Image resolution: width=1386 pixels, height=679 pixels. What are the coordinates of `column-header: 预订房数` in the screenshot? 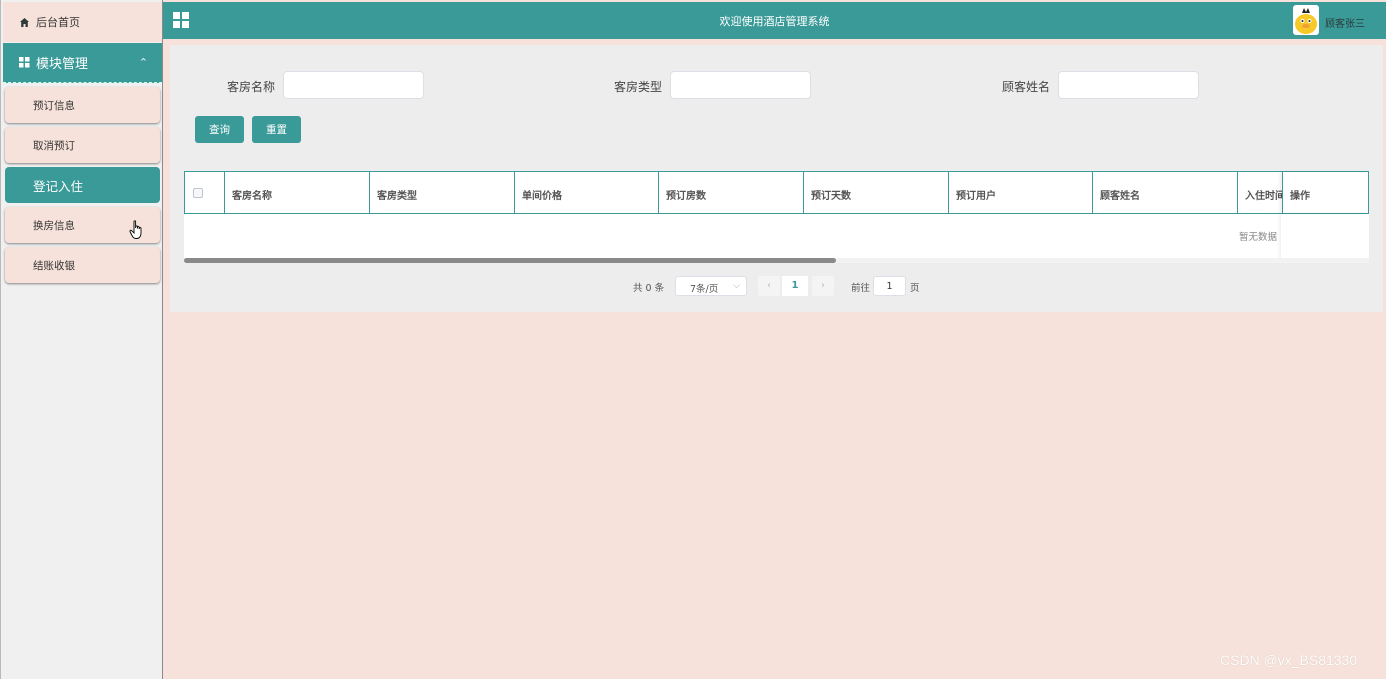 It's located at (730, 192).